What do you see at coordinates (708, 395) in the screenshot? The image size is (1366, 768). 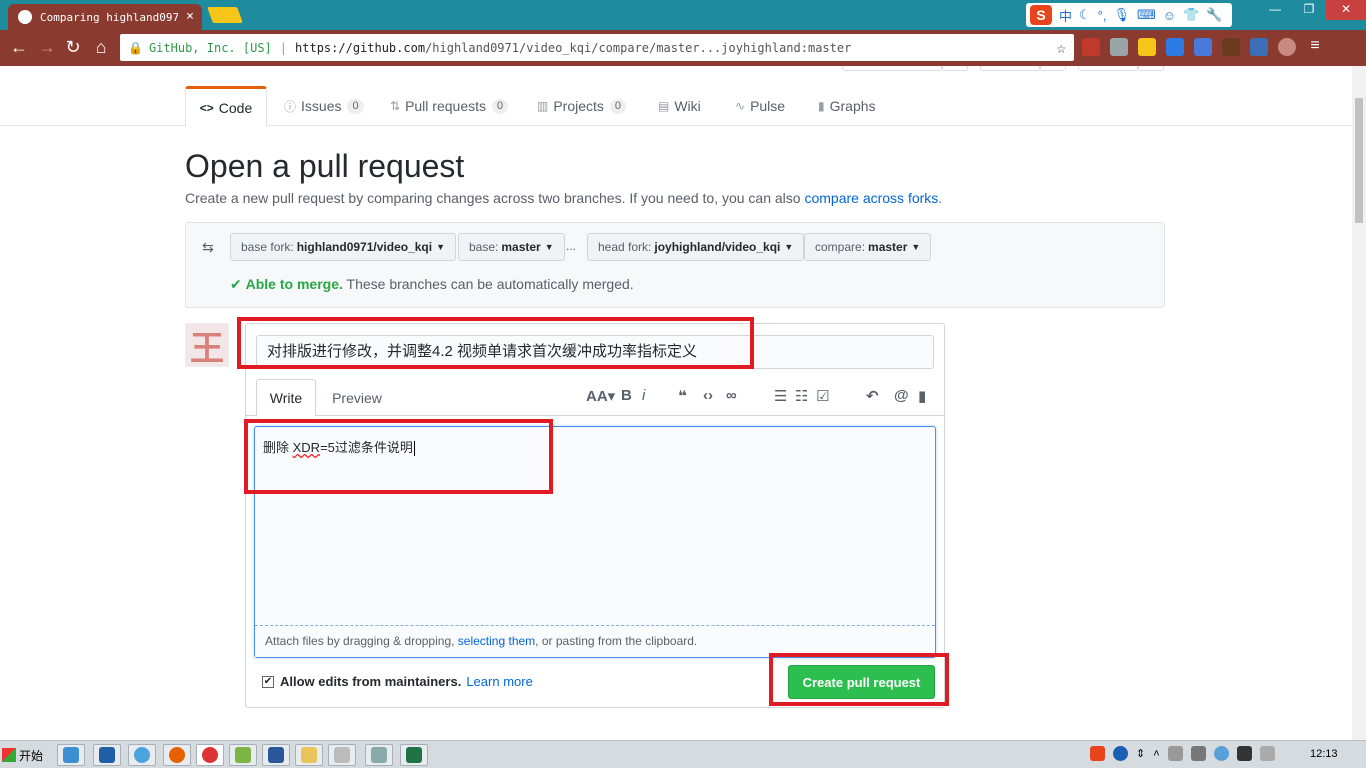 I see `code-icon: ‹›` at bounding box center [708, 395].